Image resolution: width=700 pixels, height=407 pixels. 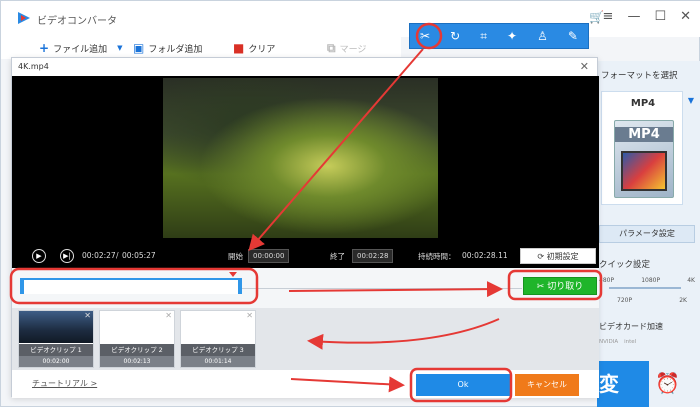 I want to click on selected-range, so click(x=131, y=286).